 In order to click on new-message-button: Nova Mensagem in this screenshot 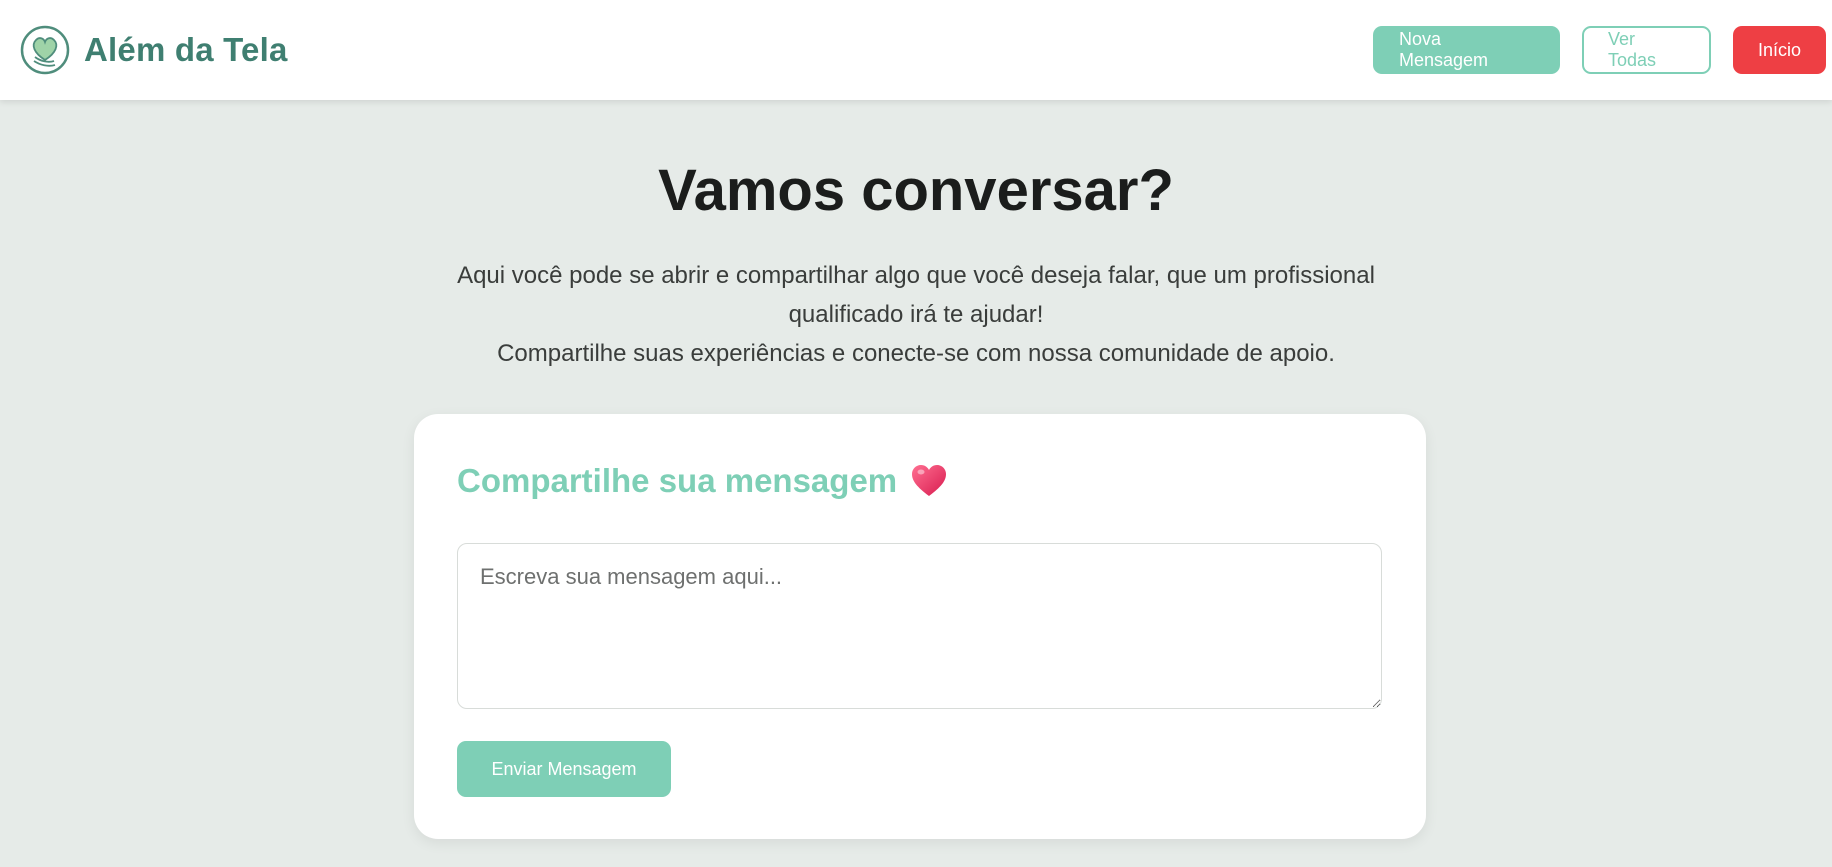, I will do `click(1466, 50)`.